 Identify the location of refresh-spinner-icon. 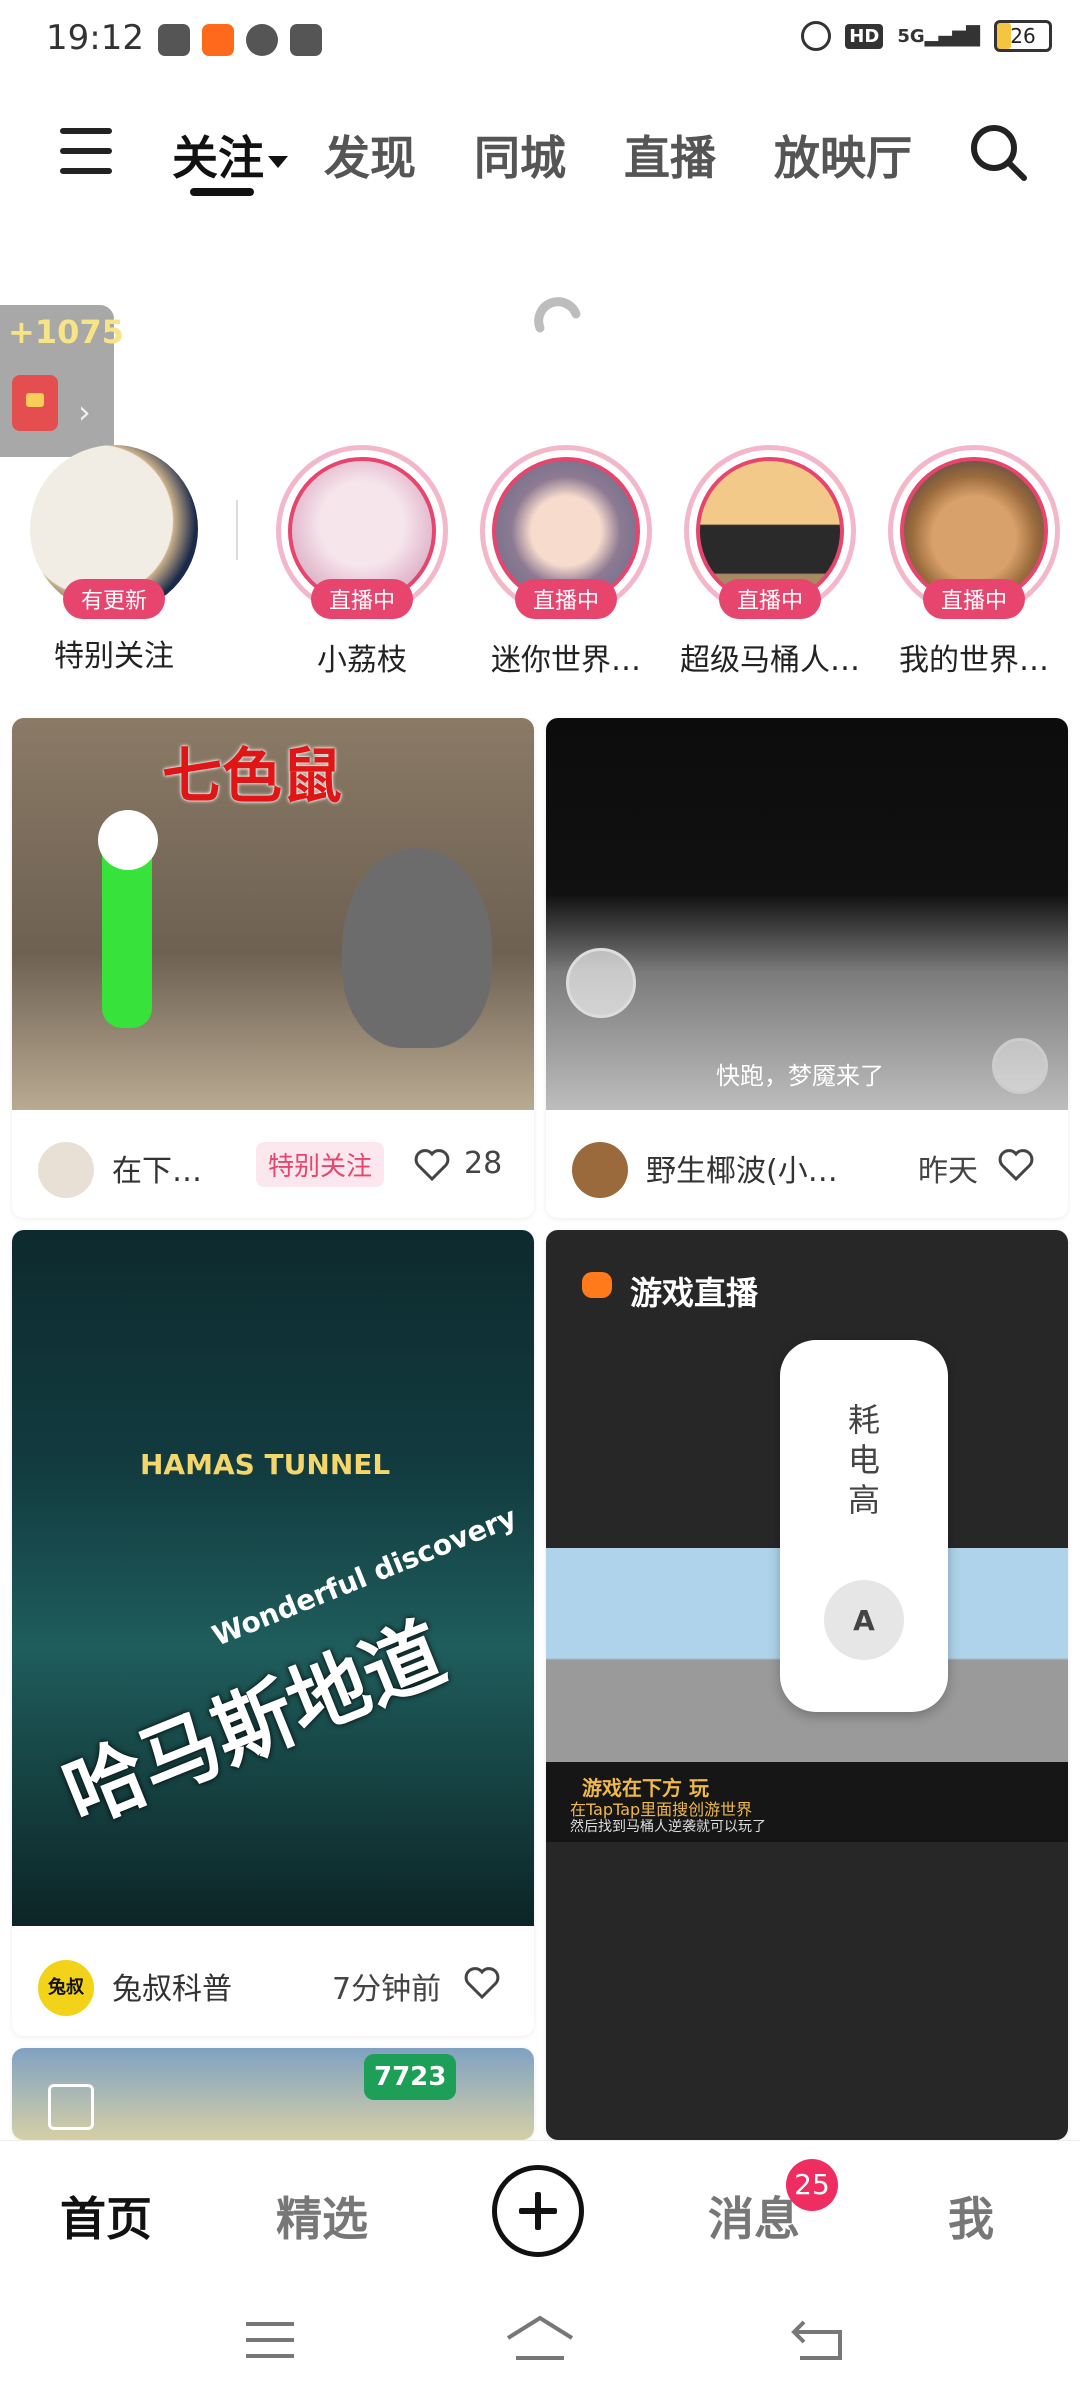
(557, 315).